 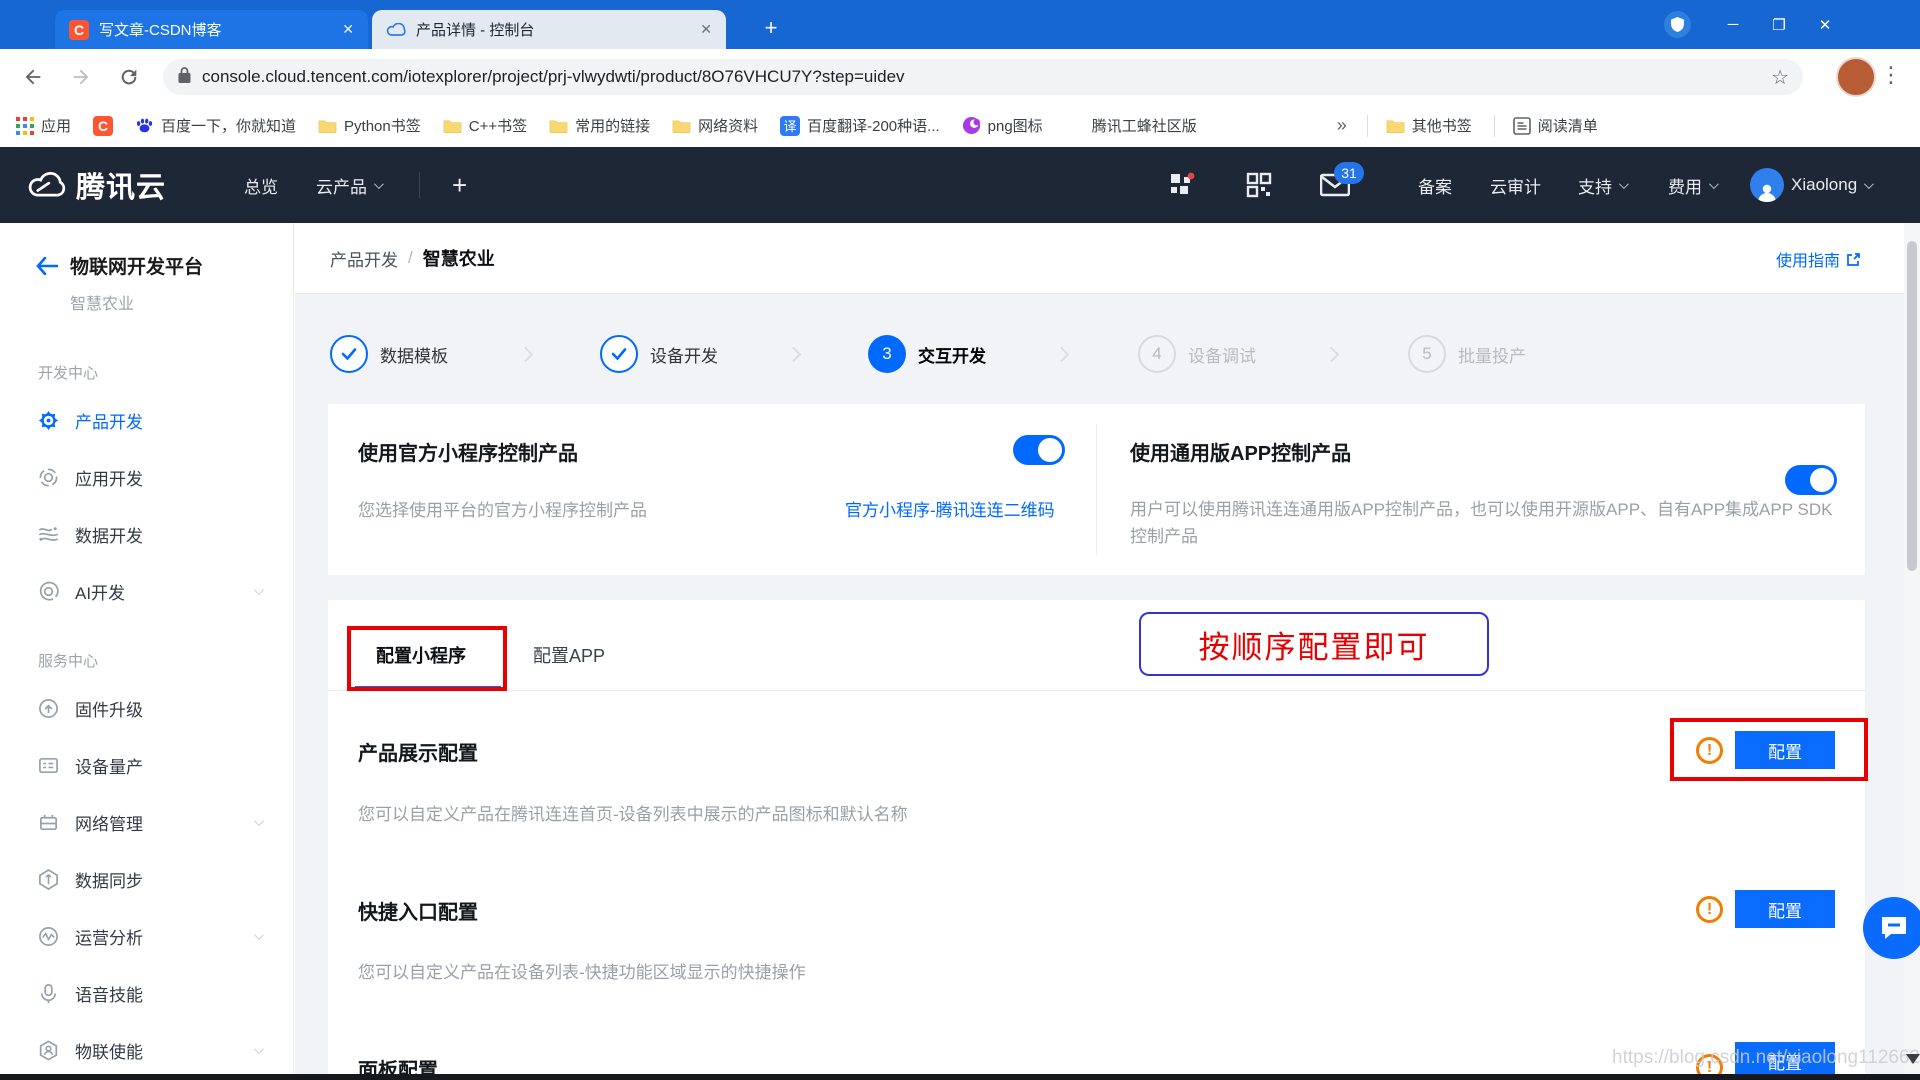 What do you see at coordinates (95, 185) in the screenshot?
I see `tencent-cloud-logo: 腾讯云` at bounding box center [95, 185].